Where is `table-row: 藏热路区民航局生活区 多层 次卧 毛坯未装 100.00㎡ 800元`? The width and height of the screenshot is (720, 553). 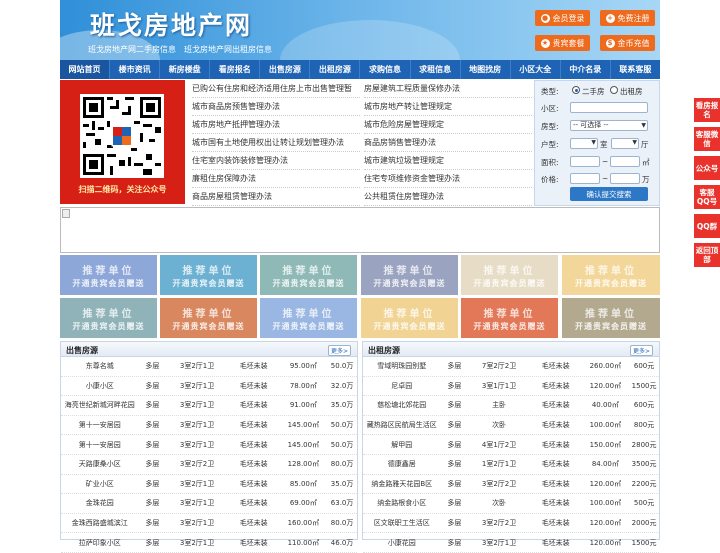 table-row: 藏热路区民航局生活区 多层 次卧 毛坯未装 100.00㎡ 800元 is located at coordinates (511, 426).